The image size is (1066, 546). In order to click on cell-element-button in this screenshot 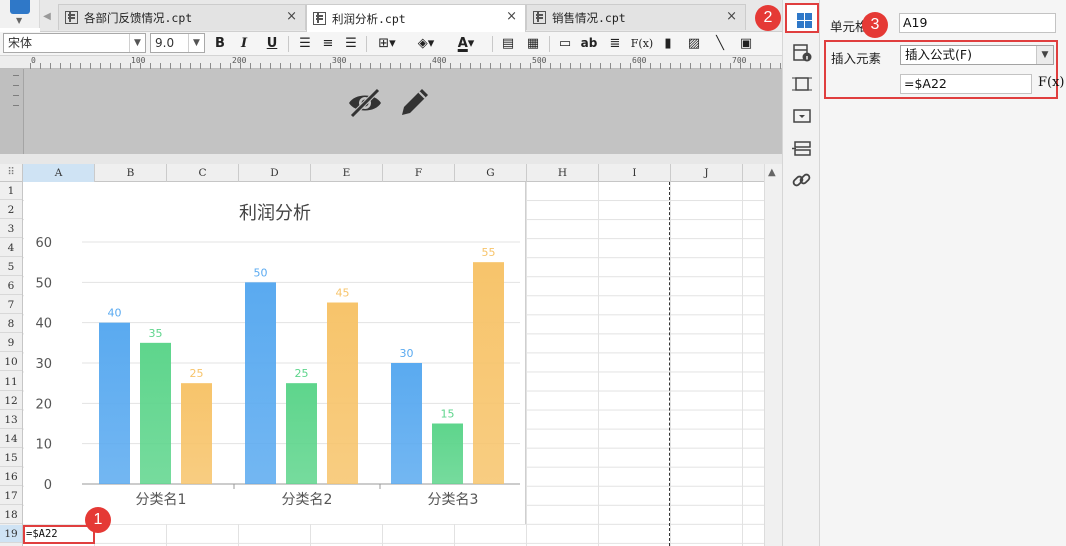, I will do `click(802, 18)`.